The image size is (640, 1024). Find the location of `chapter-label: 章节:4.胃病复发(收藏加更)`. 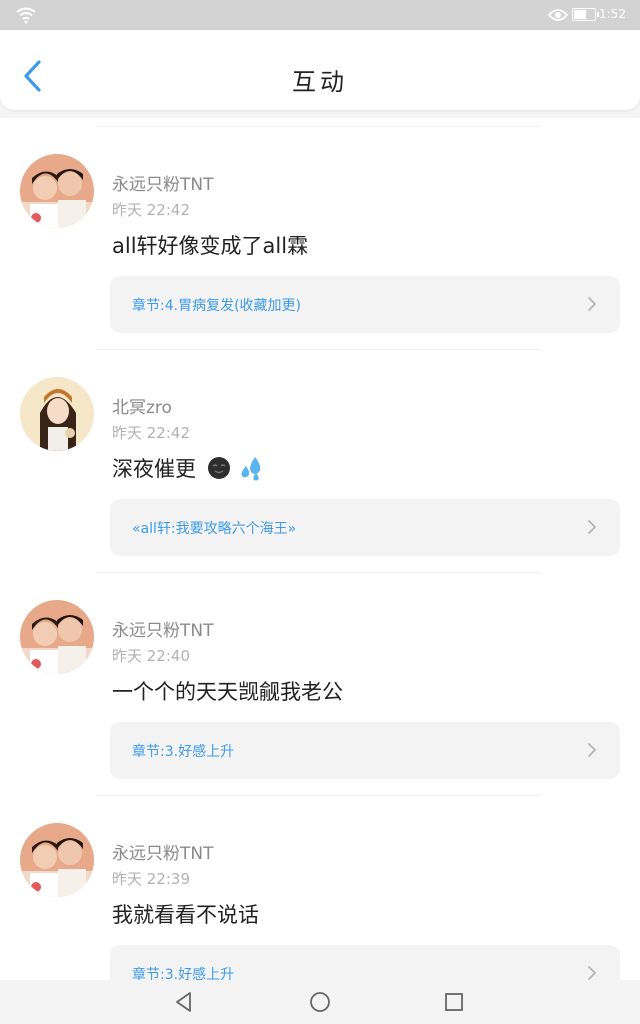

chapter-label: 章节:4.胃病复发(收藏加更) is located at coordinates (216, 306).